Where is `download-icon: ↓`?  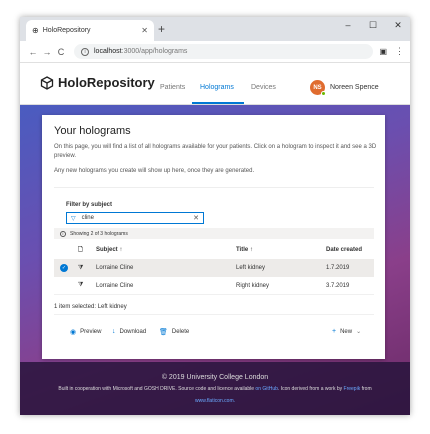 download-icon: ↓ is located at coordinates (114, 331).